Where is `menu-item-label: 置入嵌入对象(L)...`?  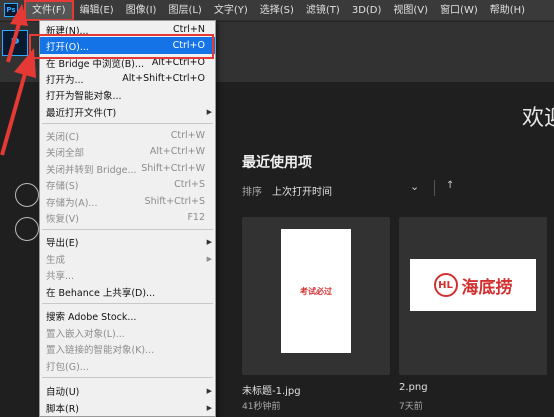 menu-item-label: 置入嵌入对象(L)... is located at coordinates (85, 334).